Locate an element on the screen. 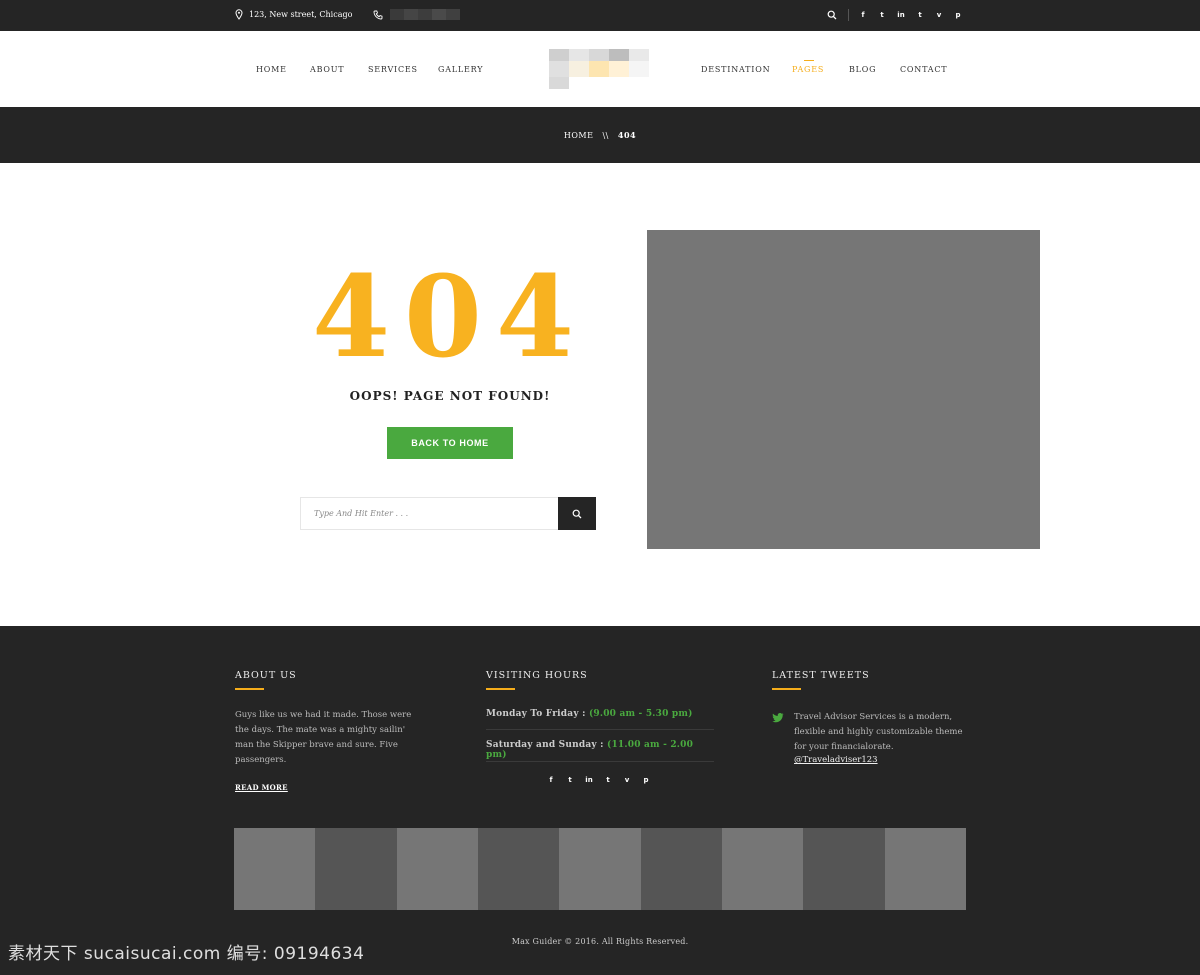 The image size is (1200, 975). footer-gallery is located at coordinates (600, 869).